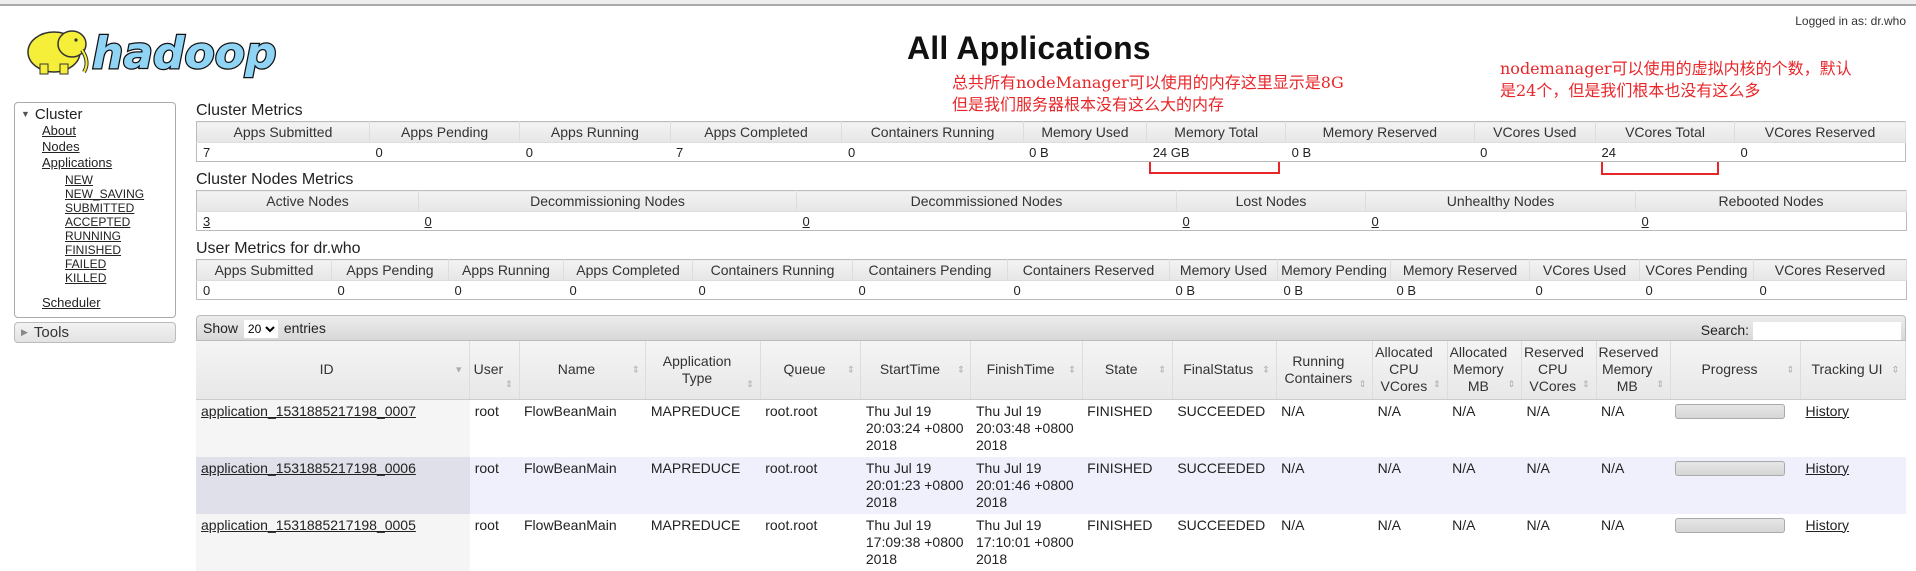  Describe the element at coordinates (1535, 132) in the screenshot. I see `metric-header-vcores-used: VCores Used` at that location.